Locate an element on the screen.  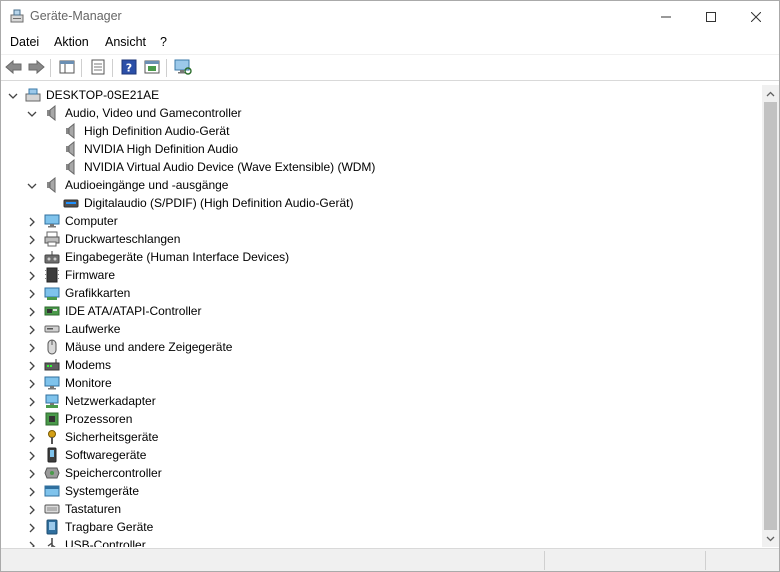
category-label: Computer is located at coordinates (91, 221).